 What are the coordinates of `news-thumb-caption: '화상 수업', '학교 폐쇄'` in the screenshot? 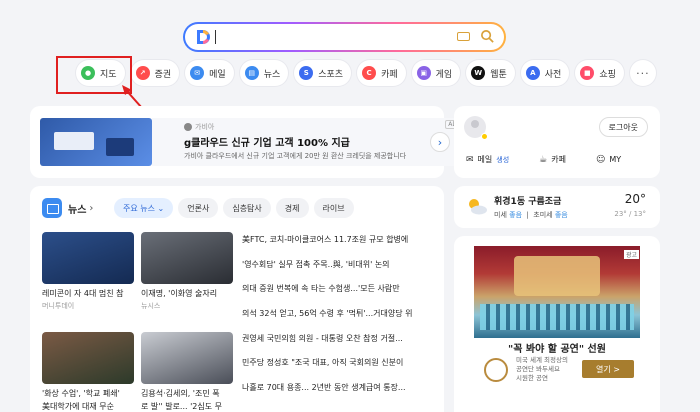 It's located at (81, 393).